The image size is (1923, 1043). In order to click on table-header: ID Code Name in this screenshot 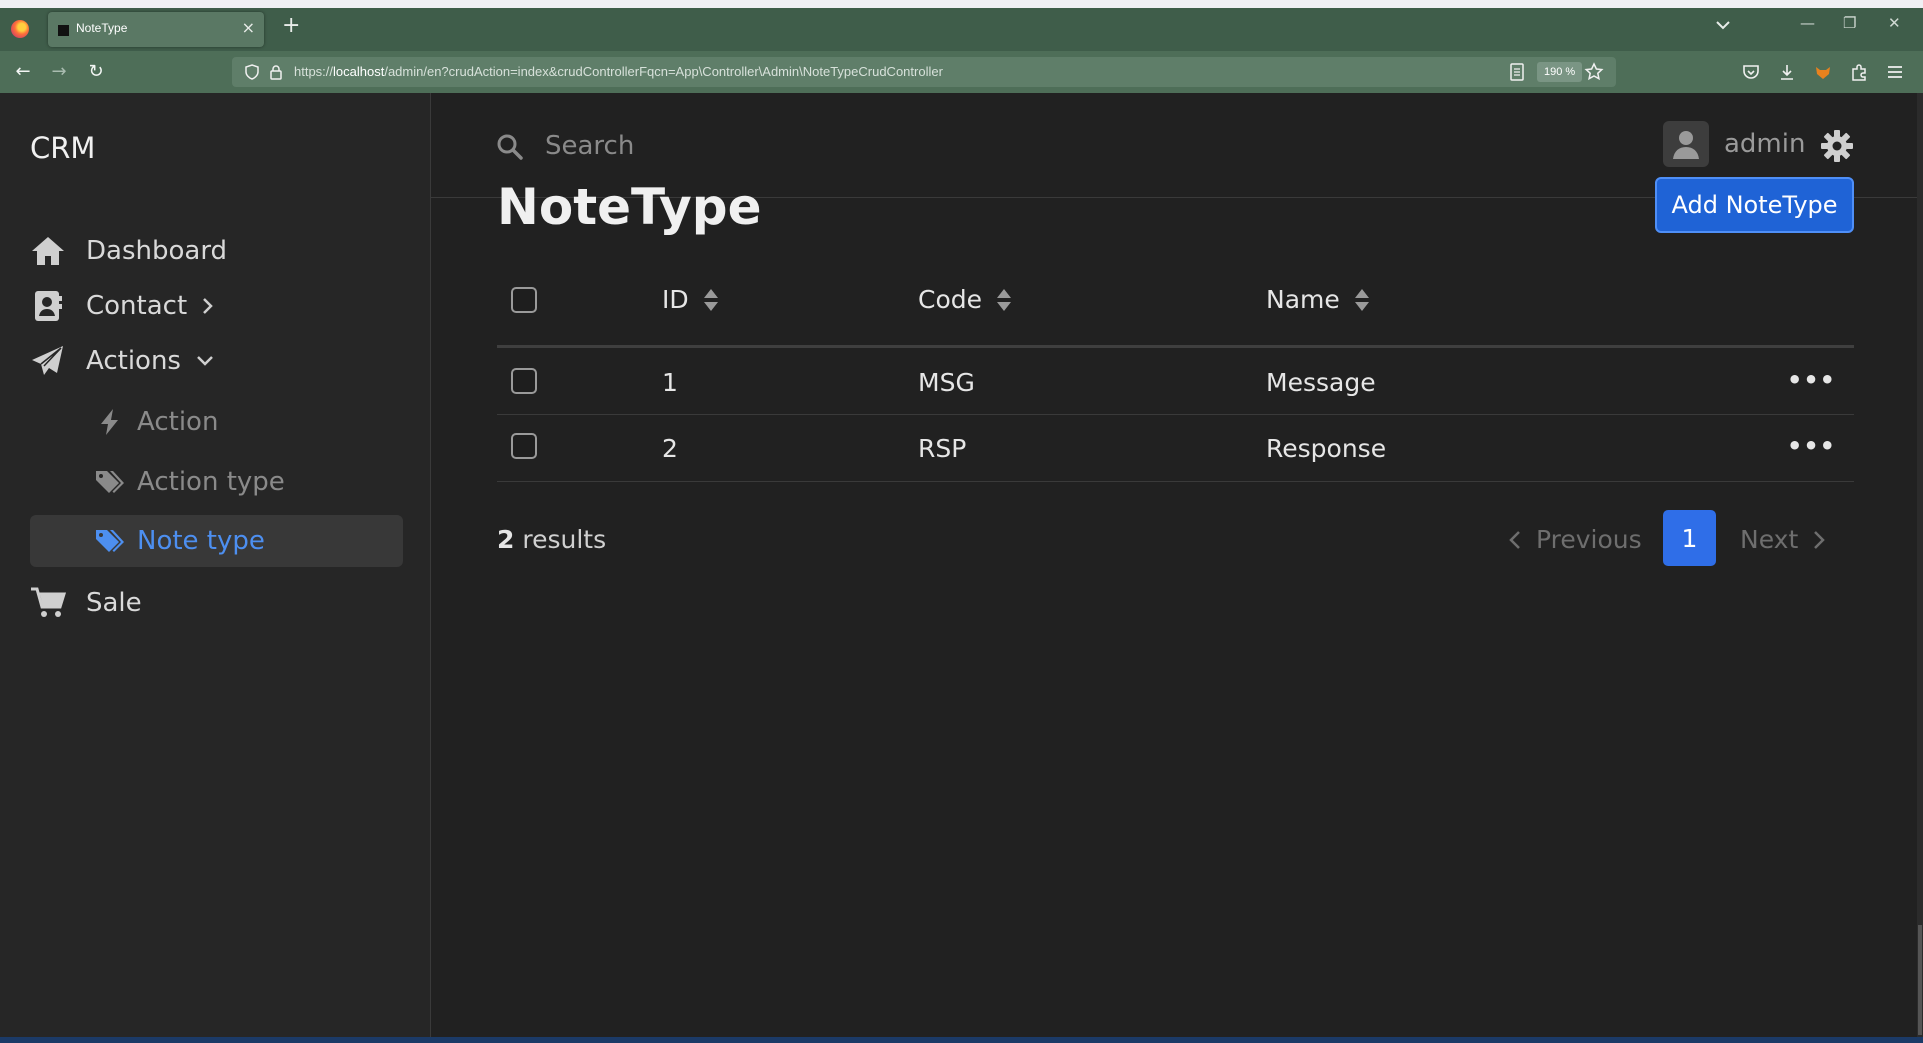, I will do `click(1175, 301)`.